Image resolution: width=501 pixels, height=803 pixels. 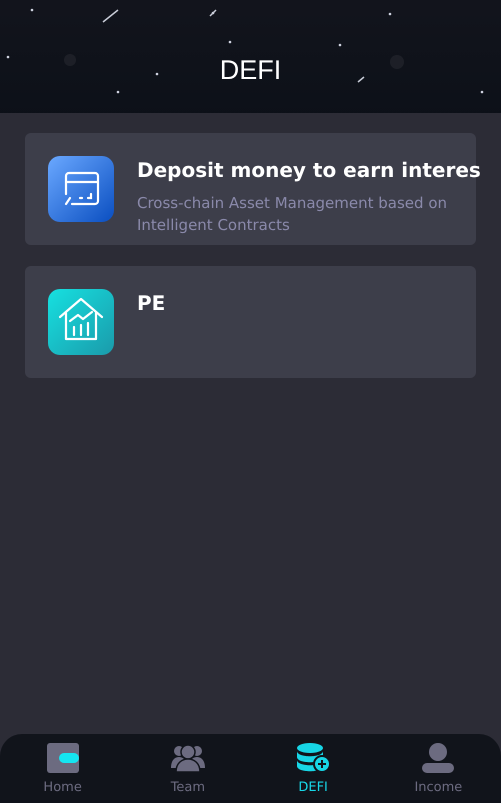 I want to click on person-icon, so click(x=438, y=758).